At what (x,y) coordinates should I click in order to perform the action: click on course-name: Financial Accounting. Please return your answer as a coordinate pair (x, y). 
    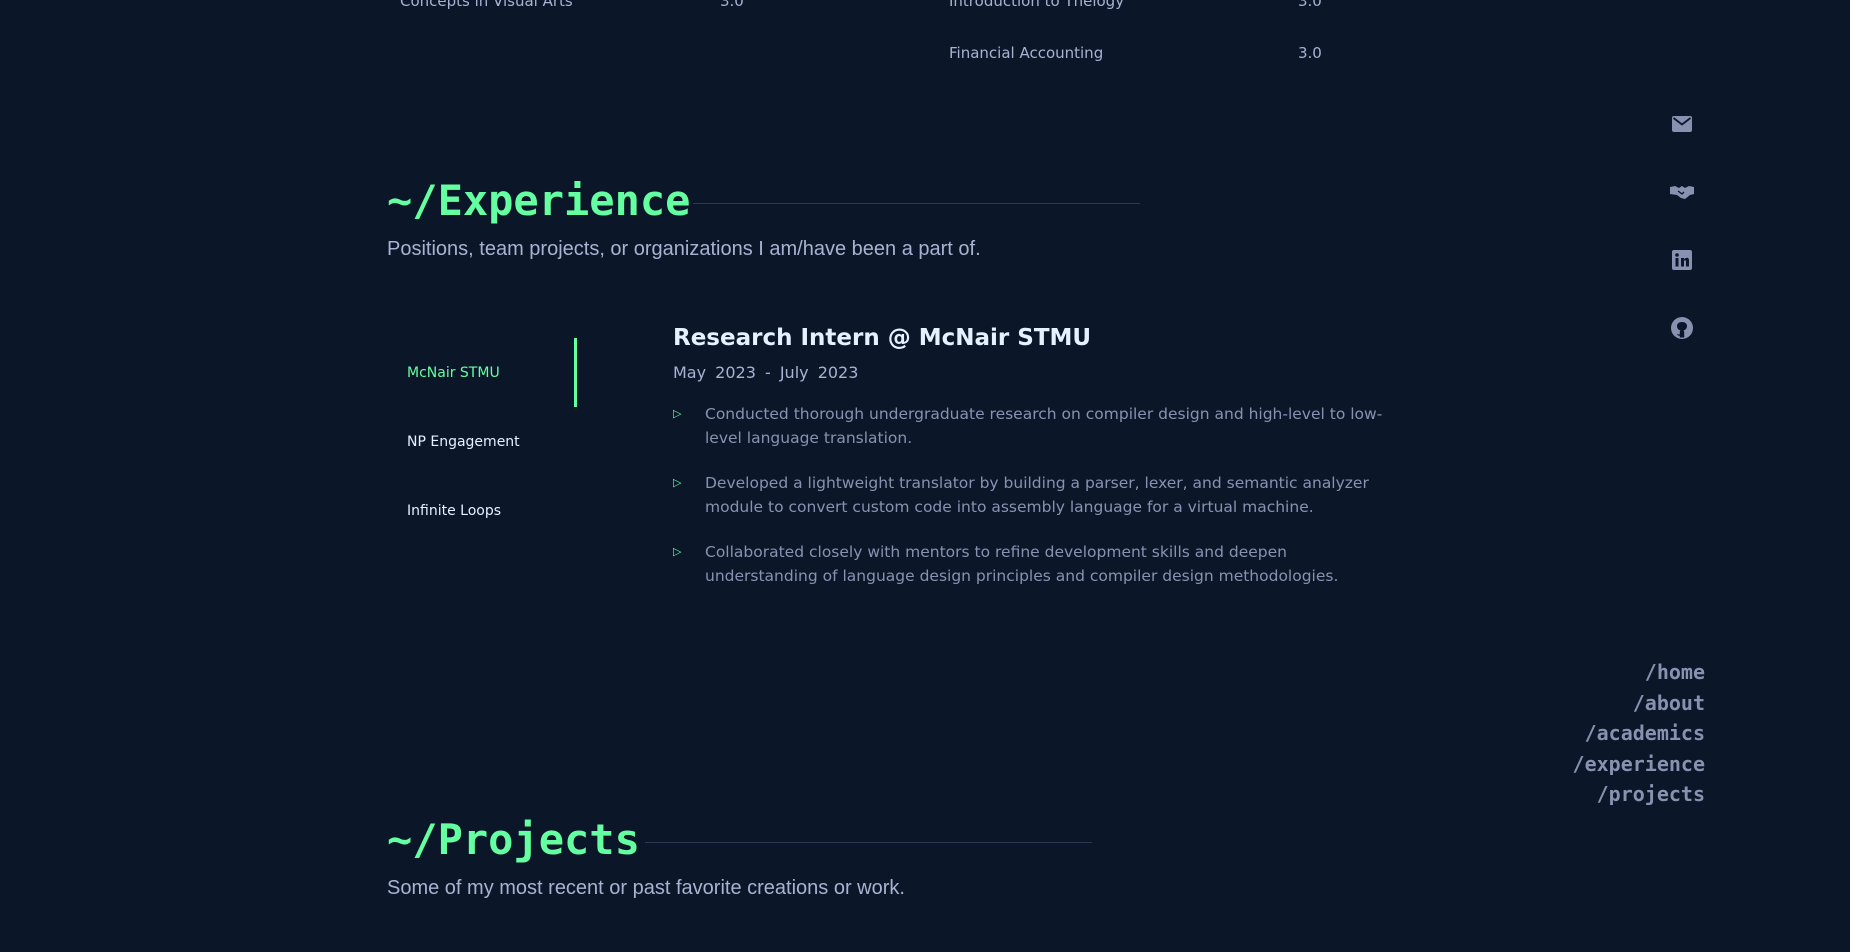
    Looking at the image, I should click on (1026, 53).